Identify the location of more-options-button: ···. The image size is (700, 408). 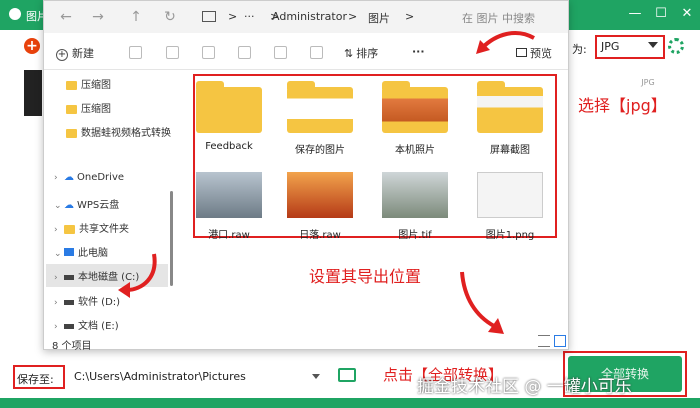
(418, 51).